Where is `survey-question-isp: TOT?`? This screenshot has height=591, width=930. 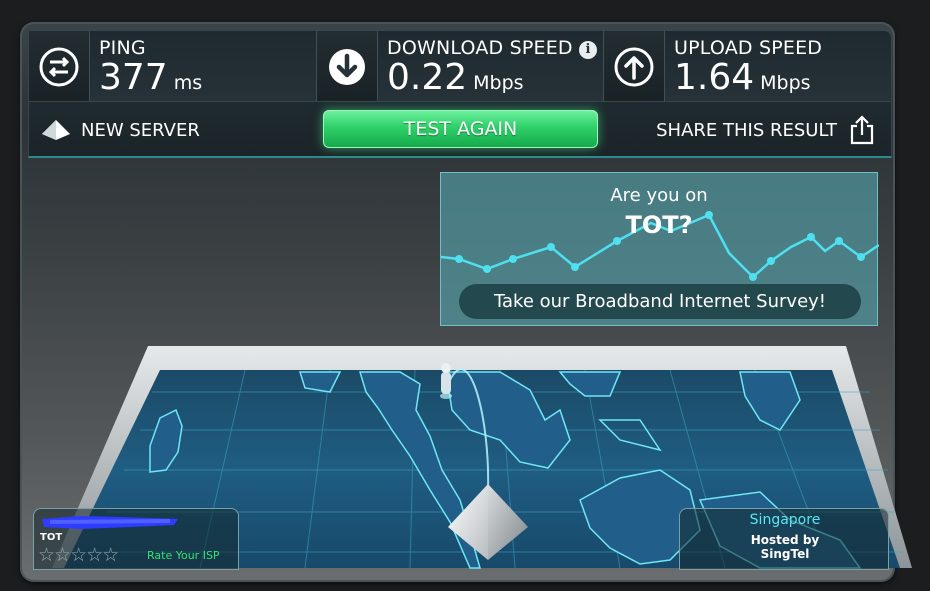
survey-question-isp: TOT? is located at coordinates (659, 225).